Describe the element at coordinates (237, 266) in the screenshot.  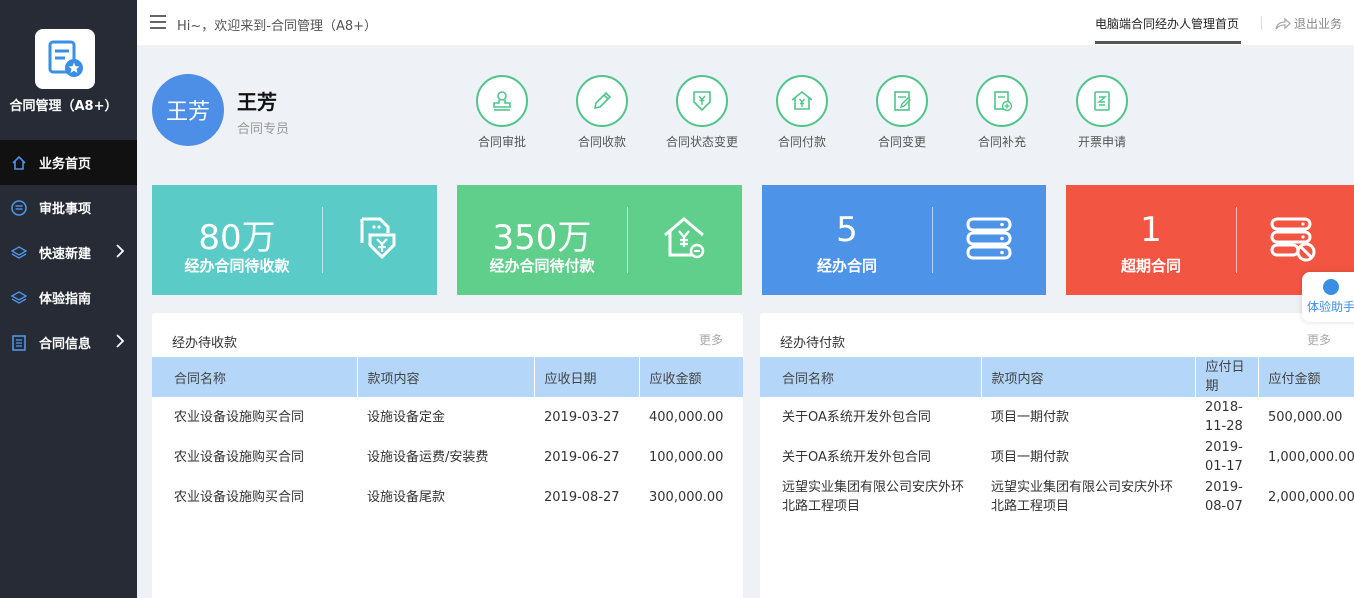
I see `stat-label: 经办合同待收款` at that location.